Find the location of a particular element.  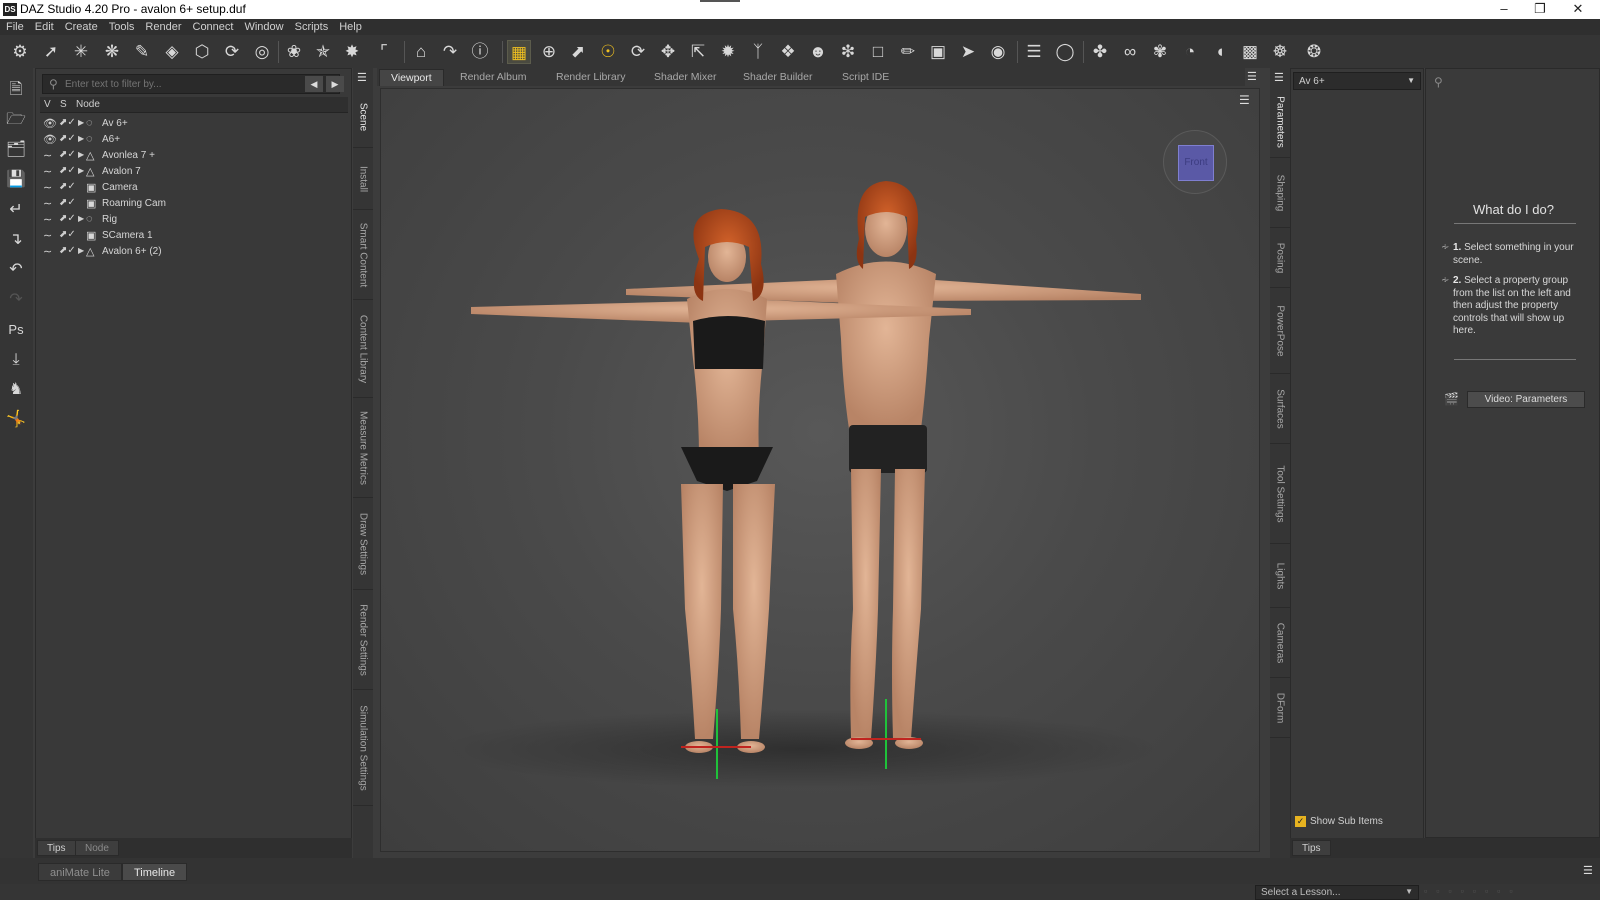

tab-render-settings: Render Settings is located at coordinates (363, 640).